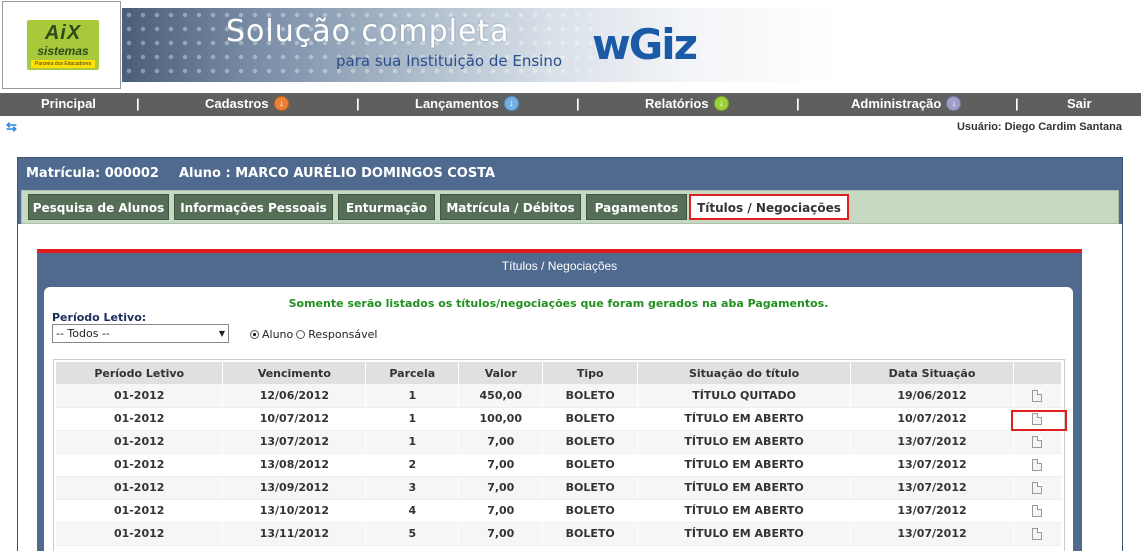 The image size is (1141, 551). What do you see at coordinates (294, 534) in the screenshot?
I see `cell-vencimento: 13/11/2012` at bounding box center [294, 534].